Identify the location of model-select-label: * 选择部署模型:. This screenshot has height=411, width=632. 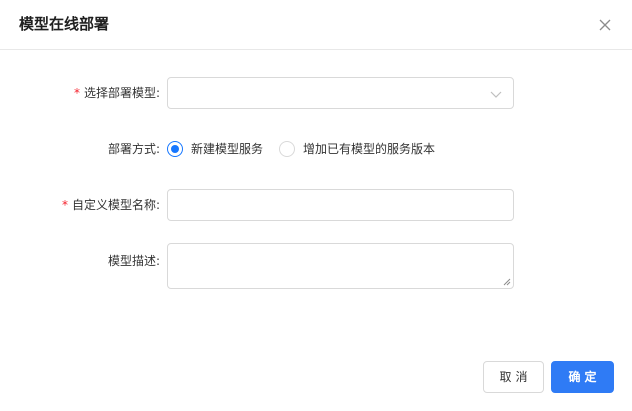
(117, 93).